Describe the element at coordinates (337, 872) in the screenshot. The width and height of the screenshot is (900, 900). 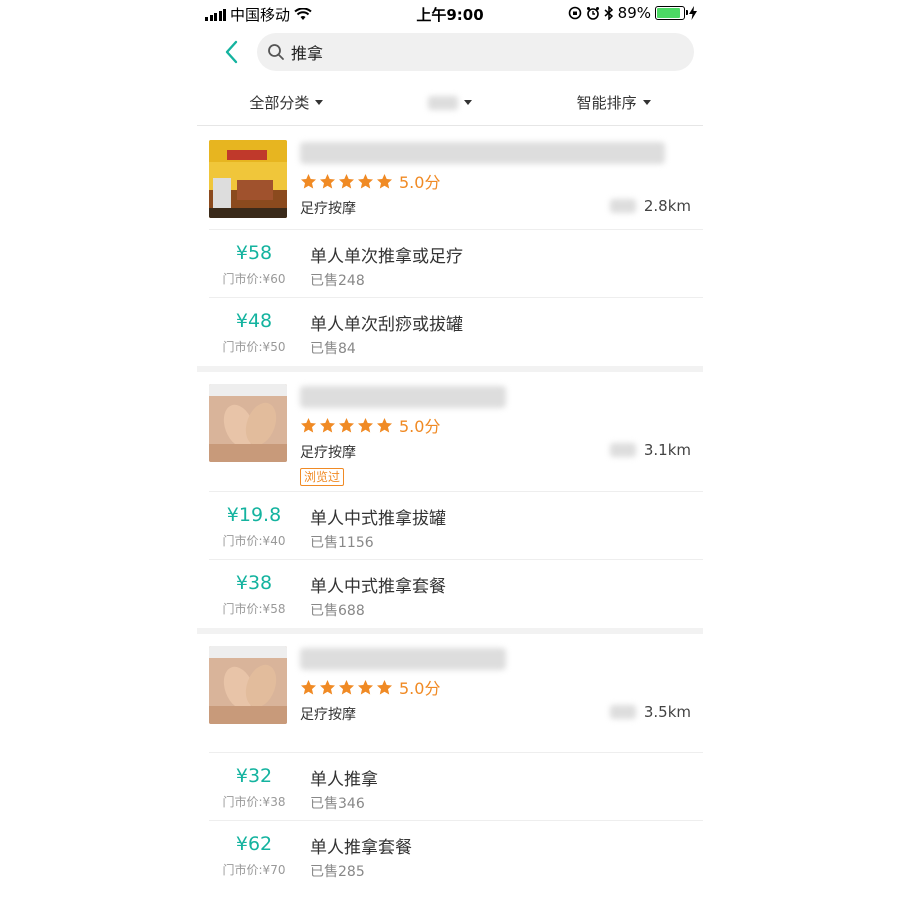
I see `deal-sold-count: 已售285` at that location.